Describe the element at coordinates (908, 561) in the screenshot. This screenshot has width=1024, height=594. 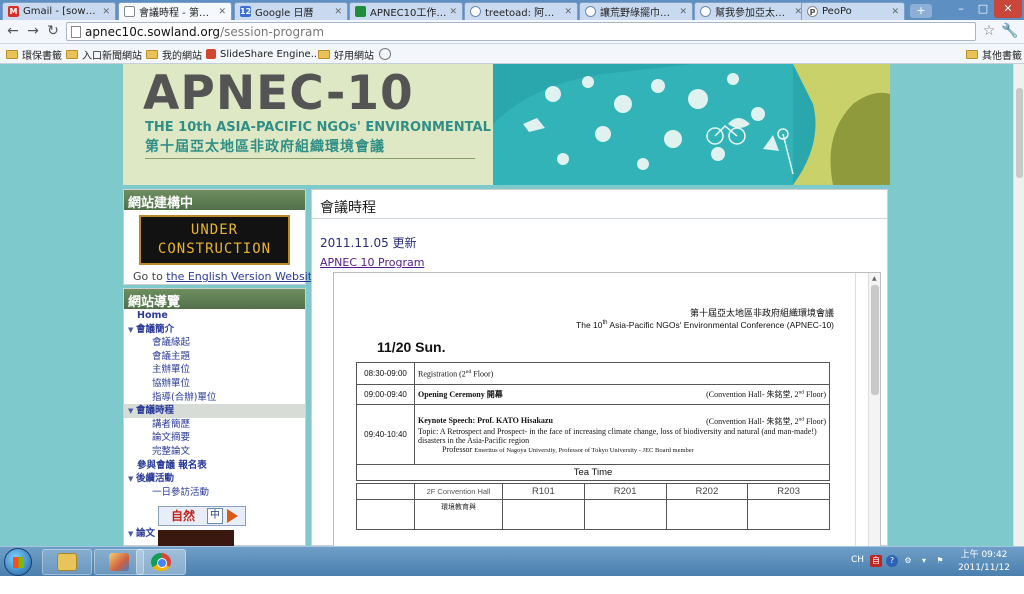
I see `settings-icon: ⚙` at that location.